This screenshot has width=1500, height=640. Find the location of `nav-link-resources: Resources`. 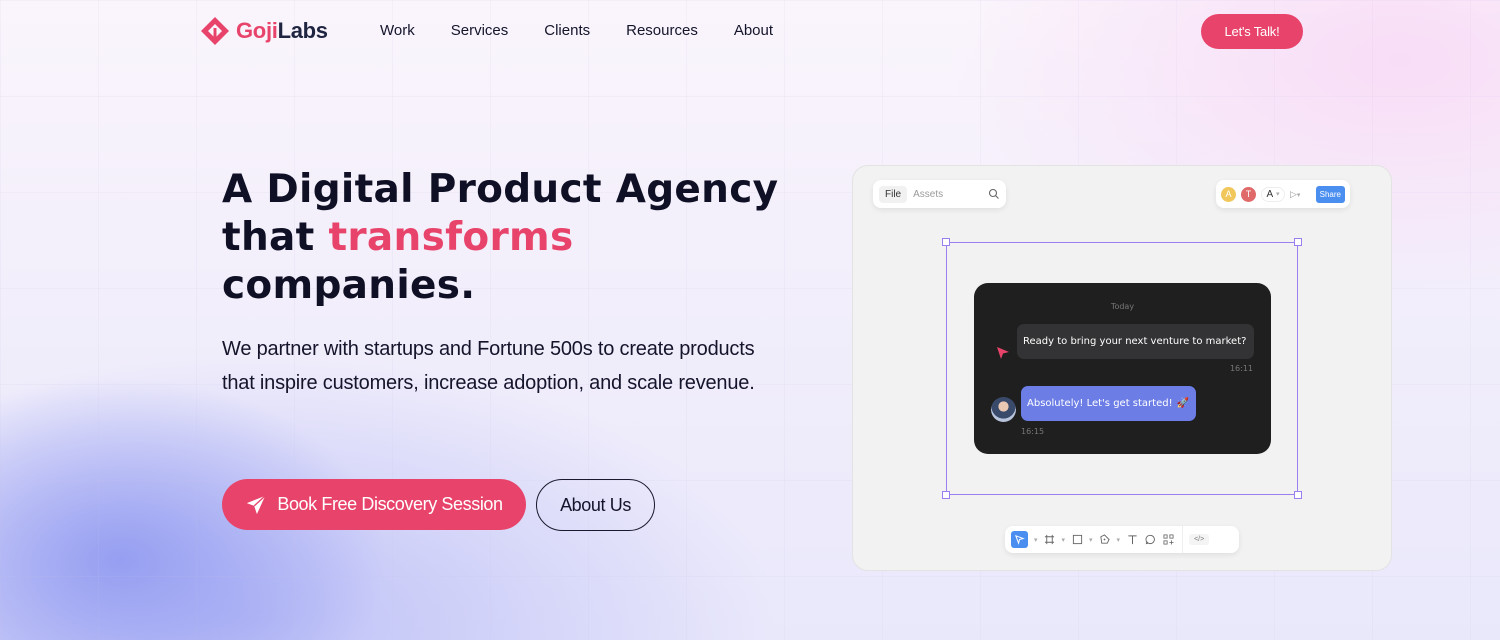

nav-link-resources: Resources is located at coordinates (662, 30).